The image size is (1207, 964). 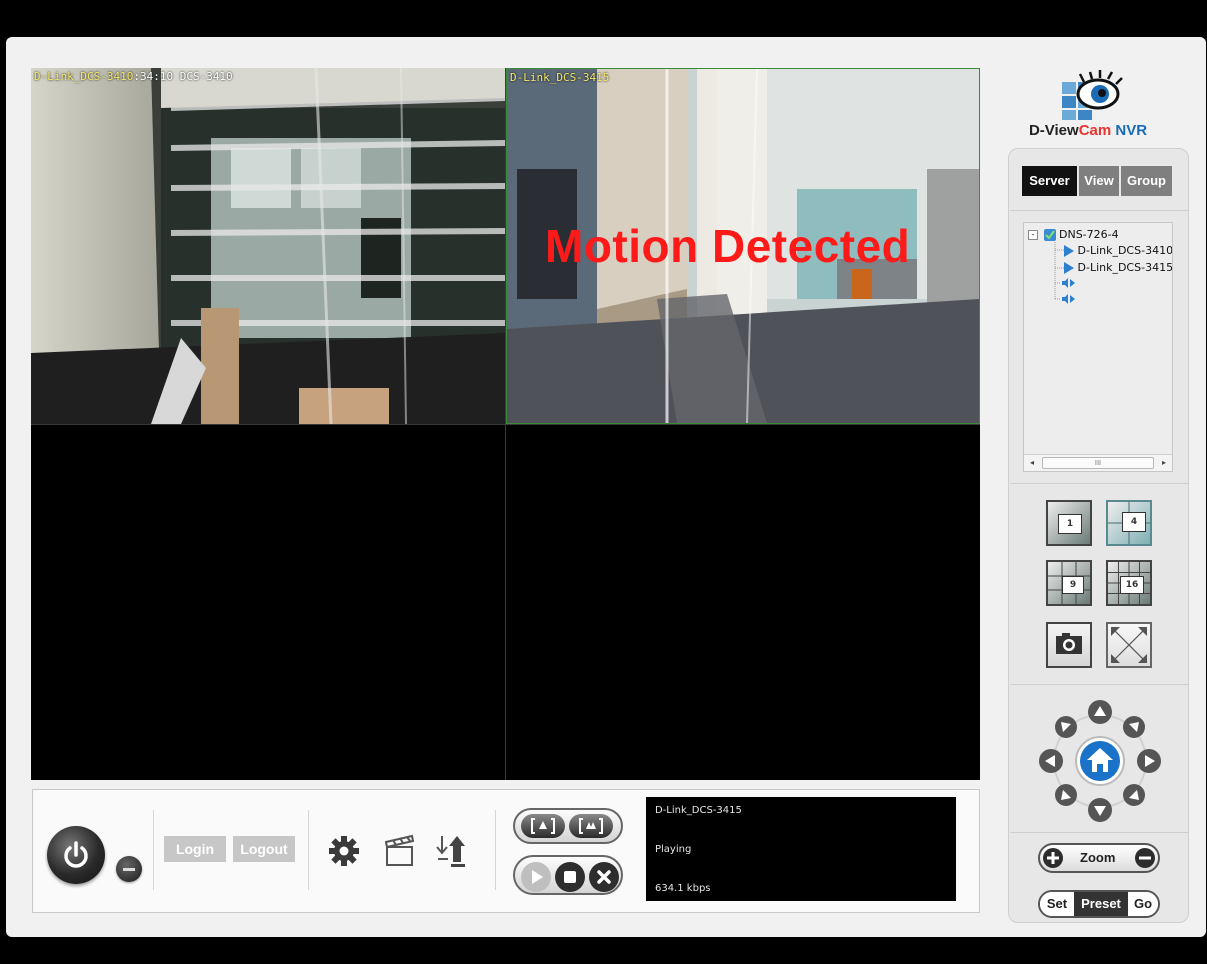 What do you see at coordinates (1125, 267) in the screenshot?
I see `tree-camera-label: D-Link_DCS-3415` at bounding box center [1125, 267].